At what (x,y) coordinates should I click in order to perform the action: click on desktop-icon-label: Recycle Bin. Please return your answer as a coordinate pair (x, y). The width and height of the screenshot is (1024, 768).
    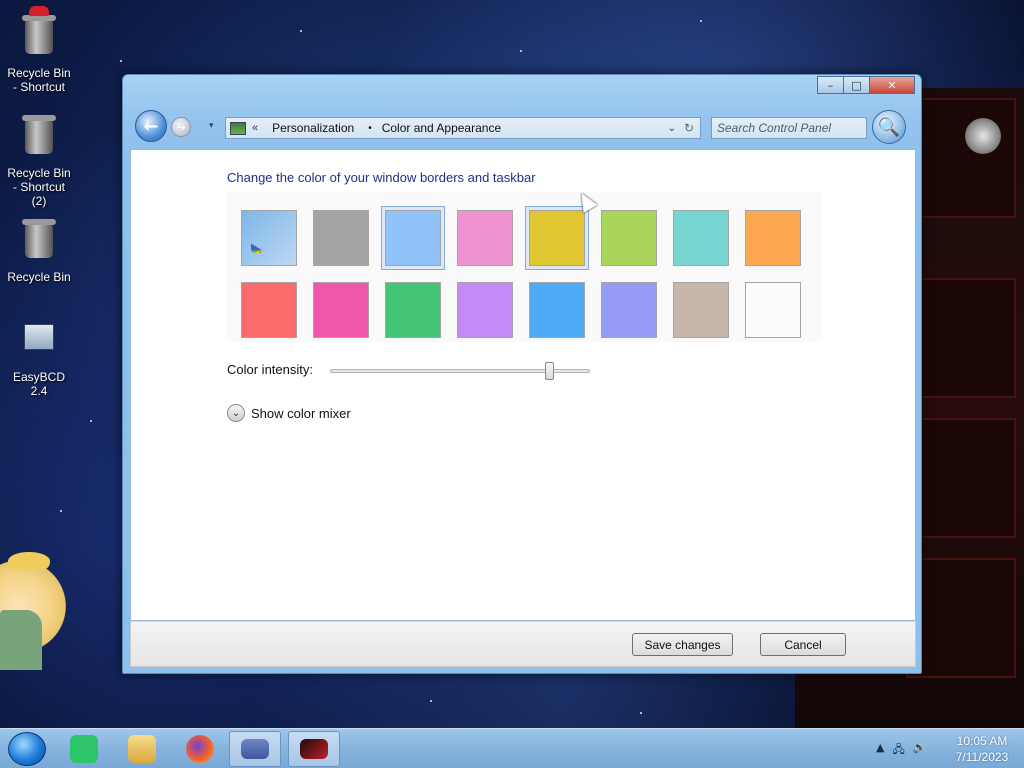
    Looking at the image, I should click on (39, 277).